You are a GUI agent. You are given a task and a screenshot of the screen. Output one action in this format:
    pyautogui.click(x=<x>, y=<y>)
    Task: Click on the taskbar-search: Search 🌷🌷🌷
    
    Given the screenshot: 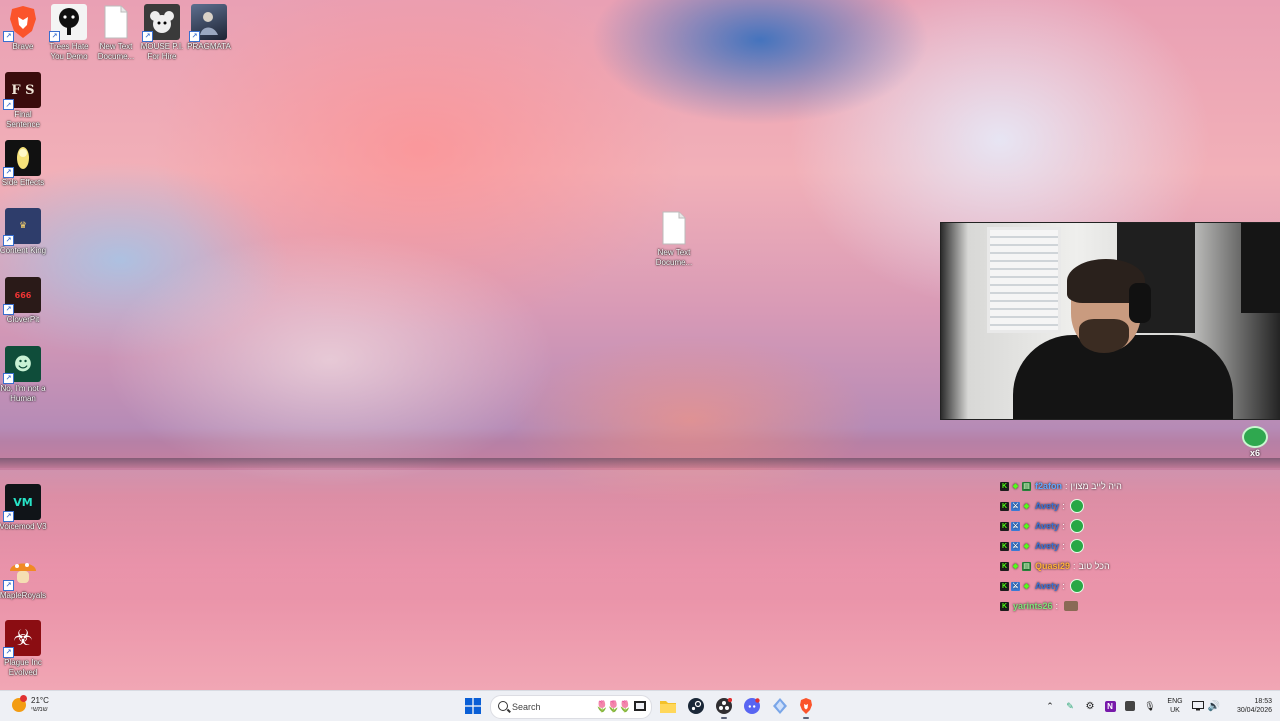 What is the action you would take?
    pyautogui.click(x=571, y=707)
    